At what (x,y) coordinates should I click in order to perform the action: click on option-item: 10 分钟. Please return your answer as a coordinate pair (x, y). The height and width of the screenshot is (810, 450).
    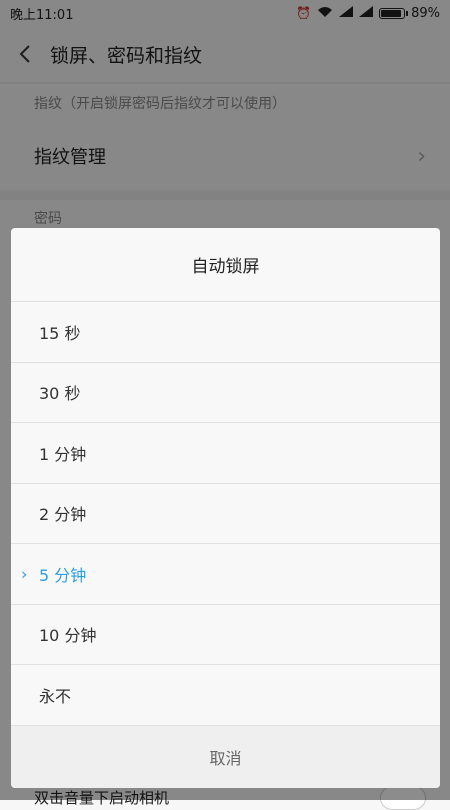
    Looking at the image, I should click on (225, 635).